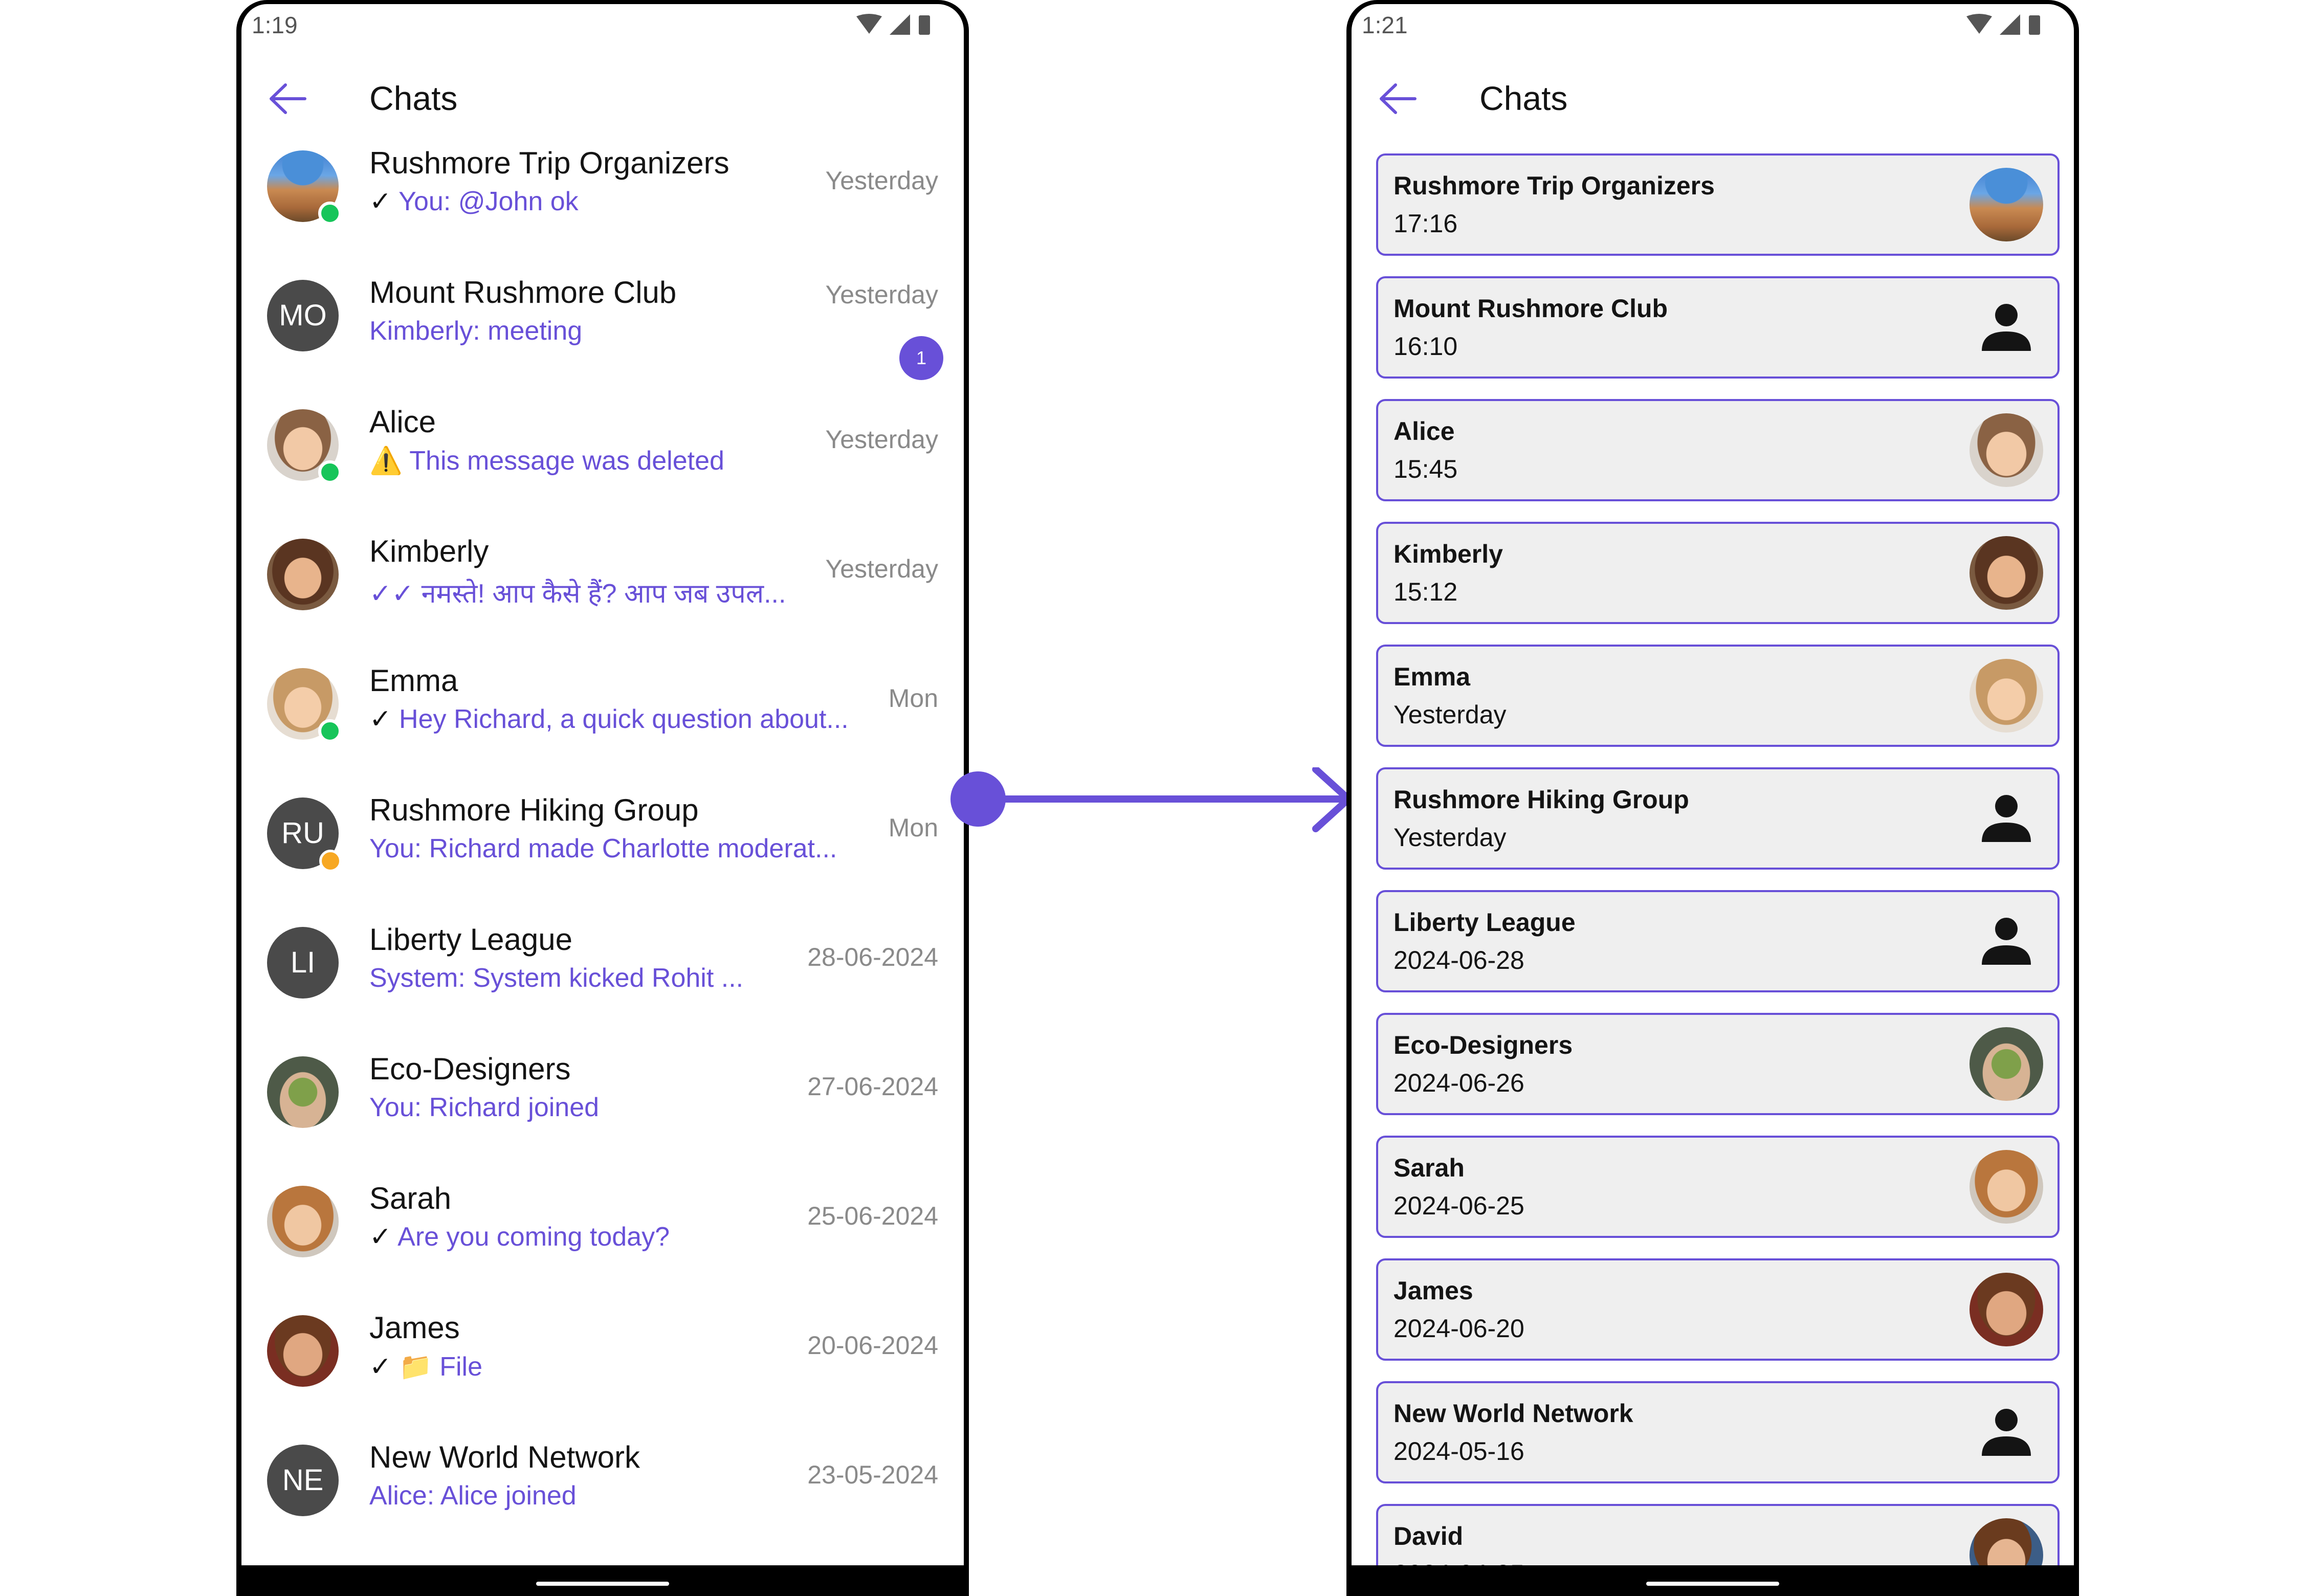 This screenshot has width=2301, height=1596. What do you see at coordinates (303, 1480) in the screenshot?
I see `avatar: NE` at bounding box center [303, 1480].